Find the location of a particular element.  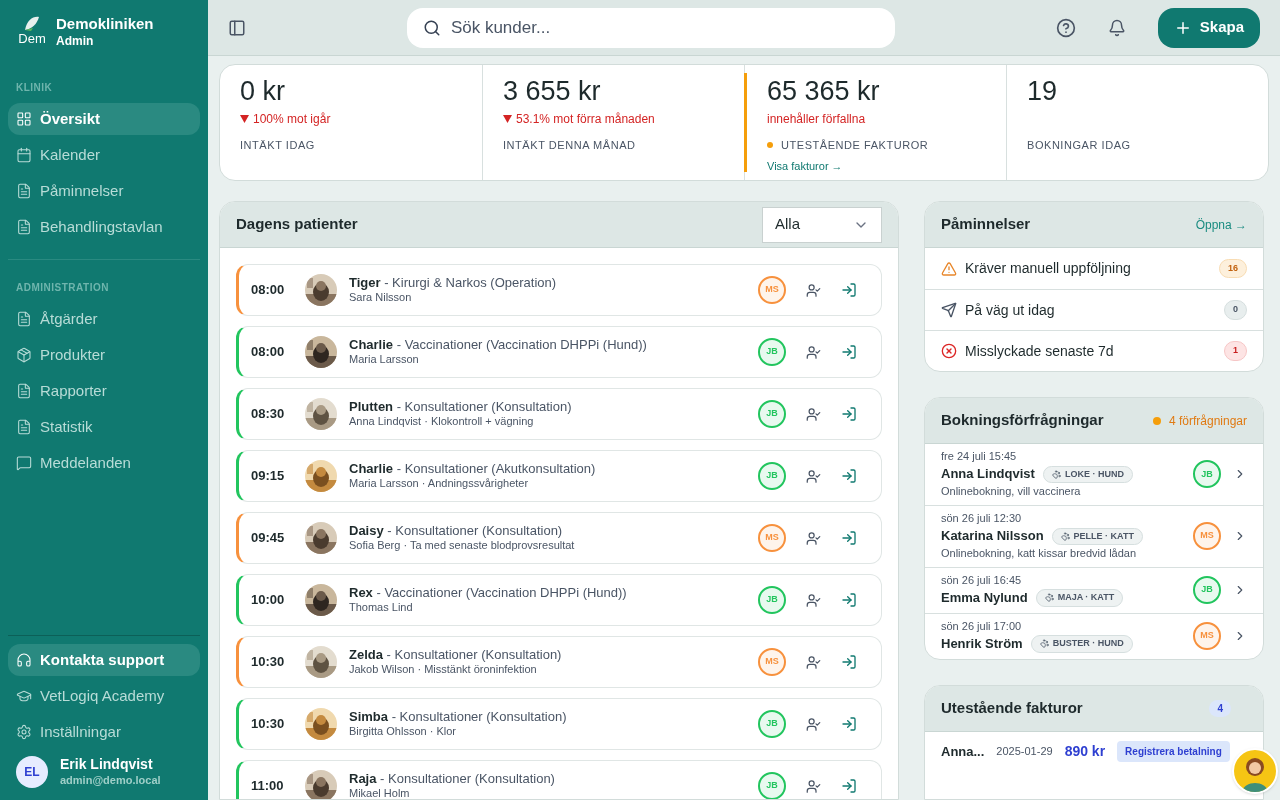

pet-tag: PELLE · KATT is located at coordinates (1097, 536).